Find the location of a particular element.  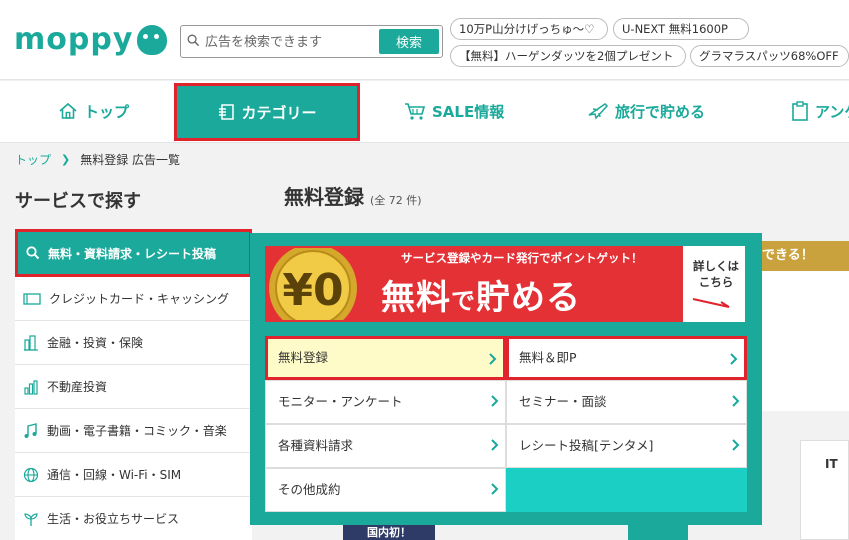

offer-card-title: IT is located at coordinates (831, 464).